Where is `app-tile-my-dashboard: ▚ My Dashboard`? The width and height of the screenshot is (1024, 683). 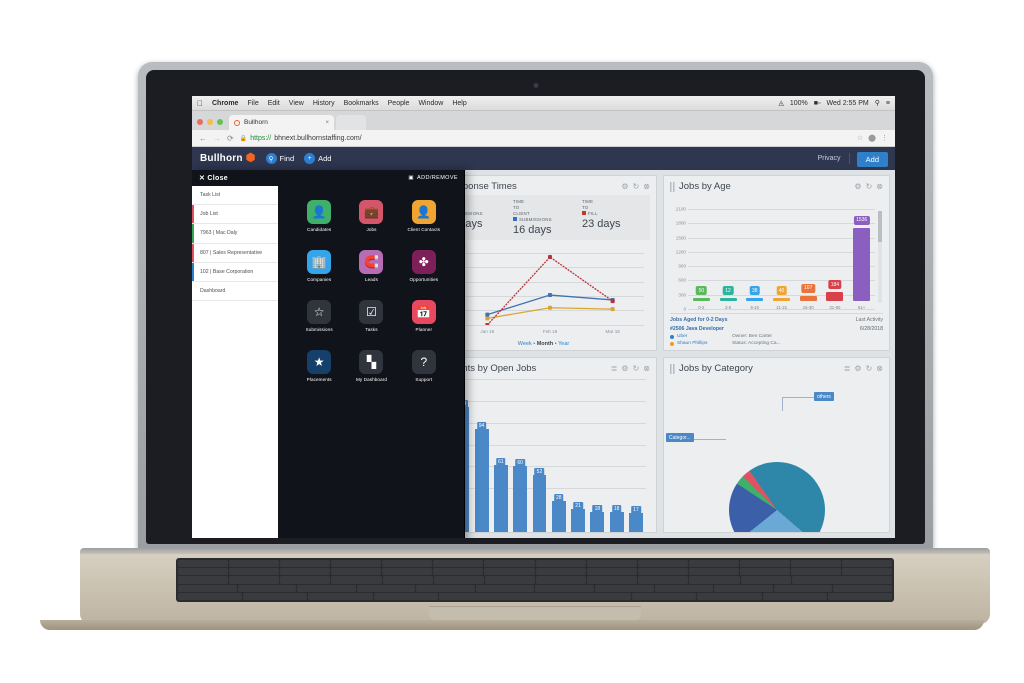 app-tile-my-dashboard: ▚ My Dashboard is located at coordinates (371, 374).